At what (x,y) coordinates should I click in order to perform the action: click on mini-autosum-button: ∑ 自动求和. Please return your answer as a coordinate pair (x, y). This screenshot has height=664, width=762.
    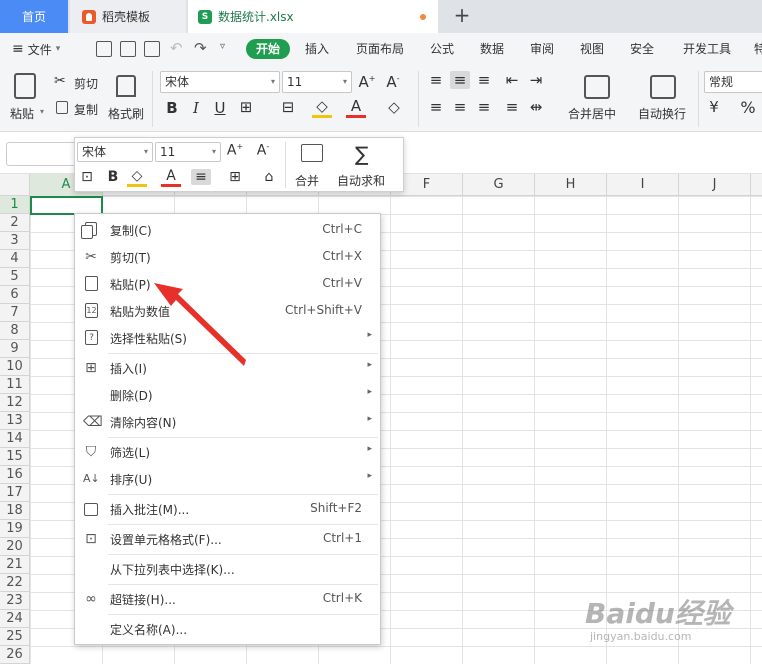
    Looking at the image, I should click on (369, 165).